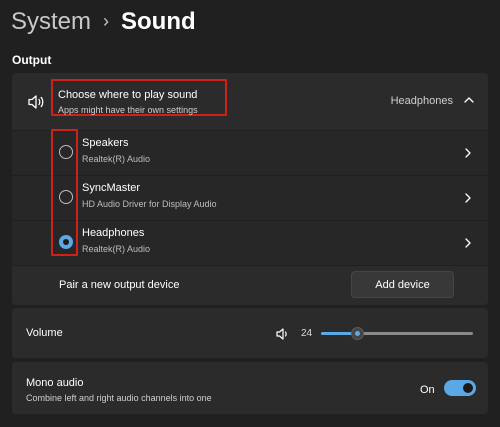 This screenshot has width=500, height=427. What do you see at coordinates (283, 334) in the screenshot?
I see `volume-icon` at bounding box center [283, 334].